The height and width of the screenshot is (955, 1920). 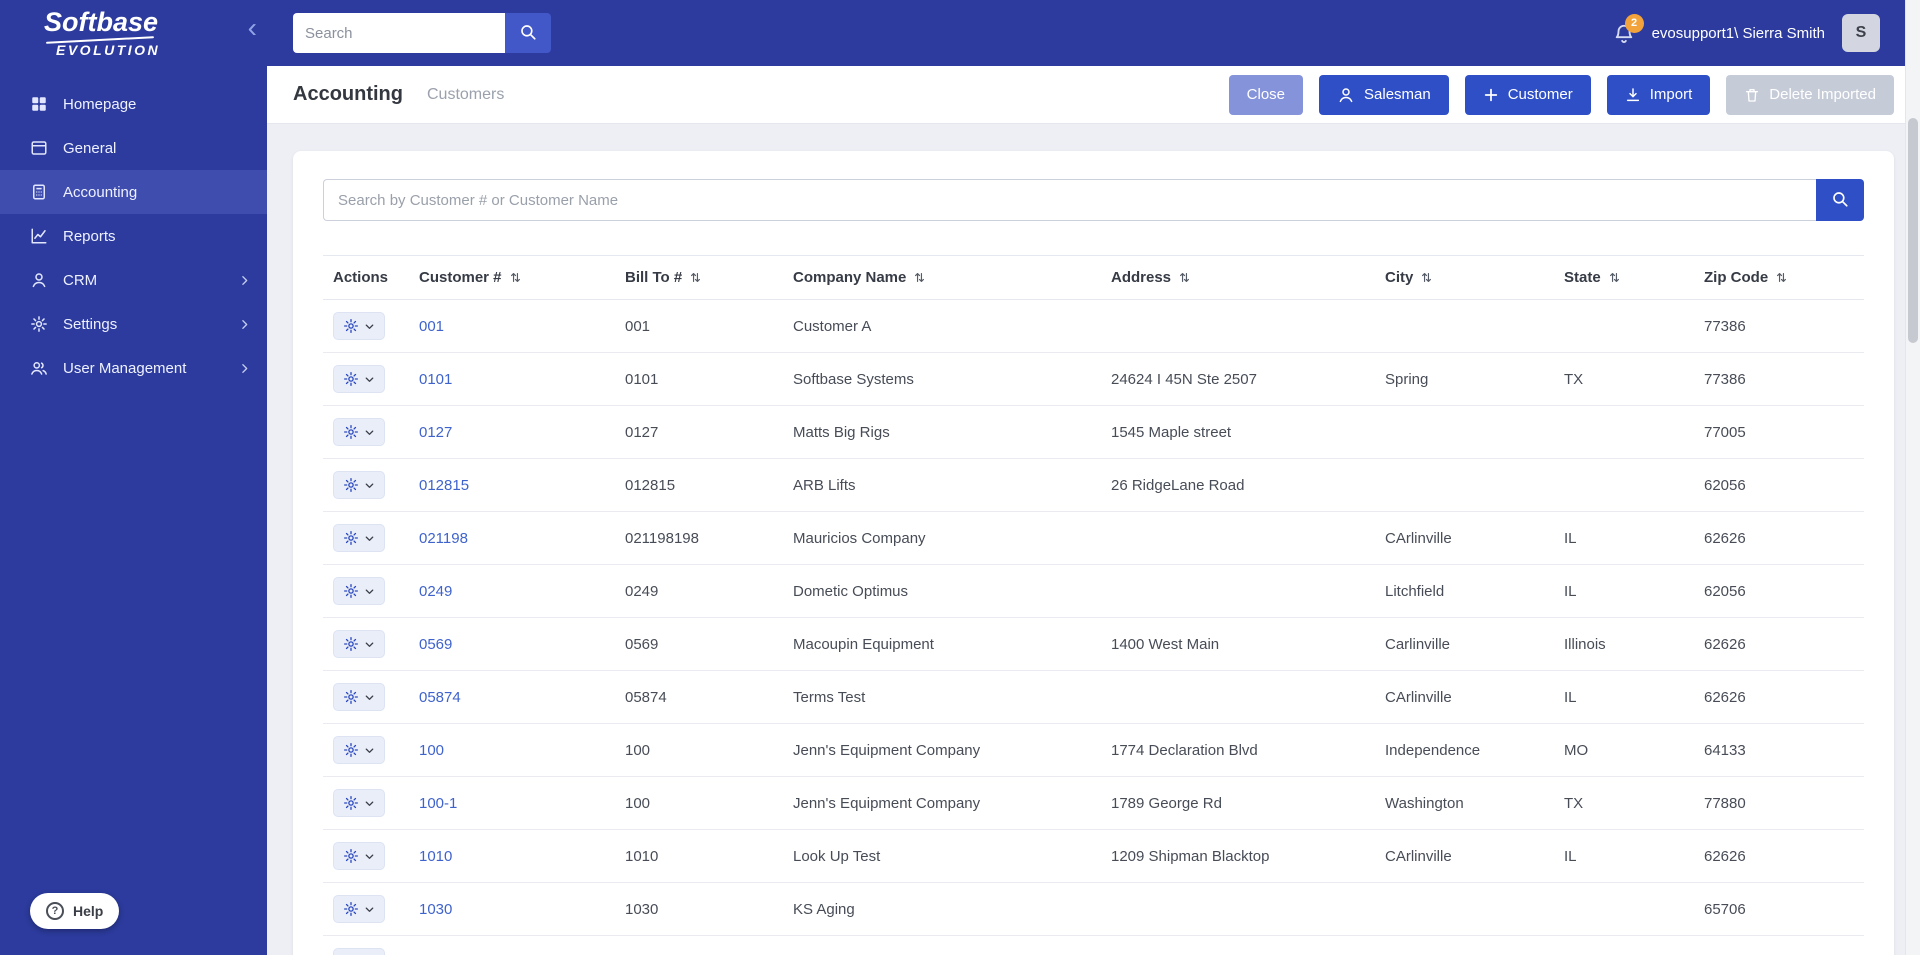 What do you see at coordinates (399, 33) in the screenshot?
I see `global-search-input` at bounding box center [399, 33].